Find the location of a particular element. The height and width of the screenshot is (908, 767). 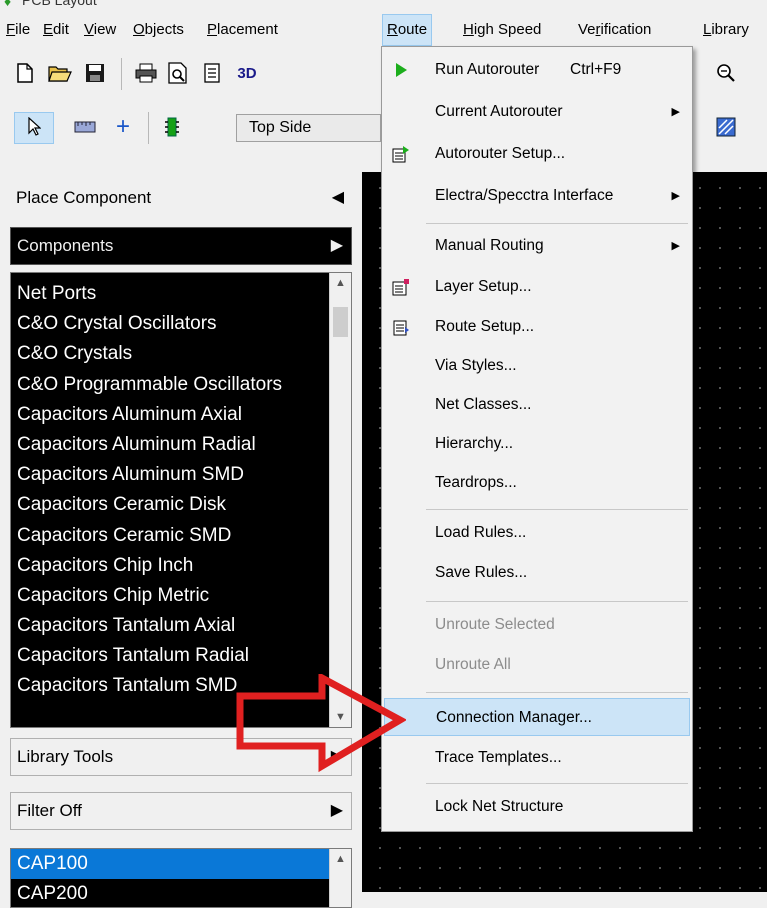

menu-objects: Objects is located at coordinates (158, 29).